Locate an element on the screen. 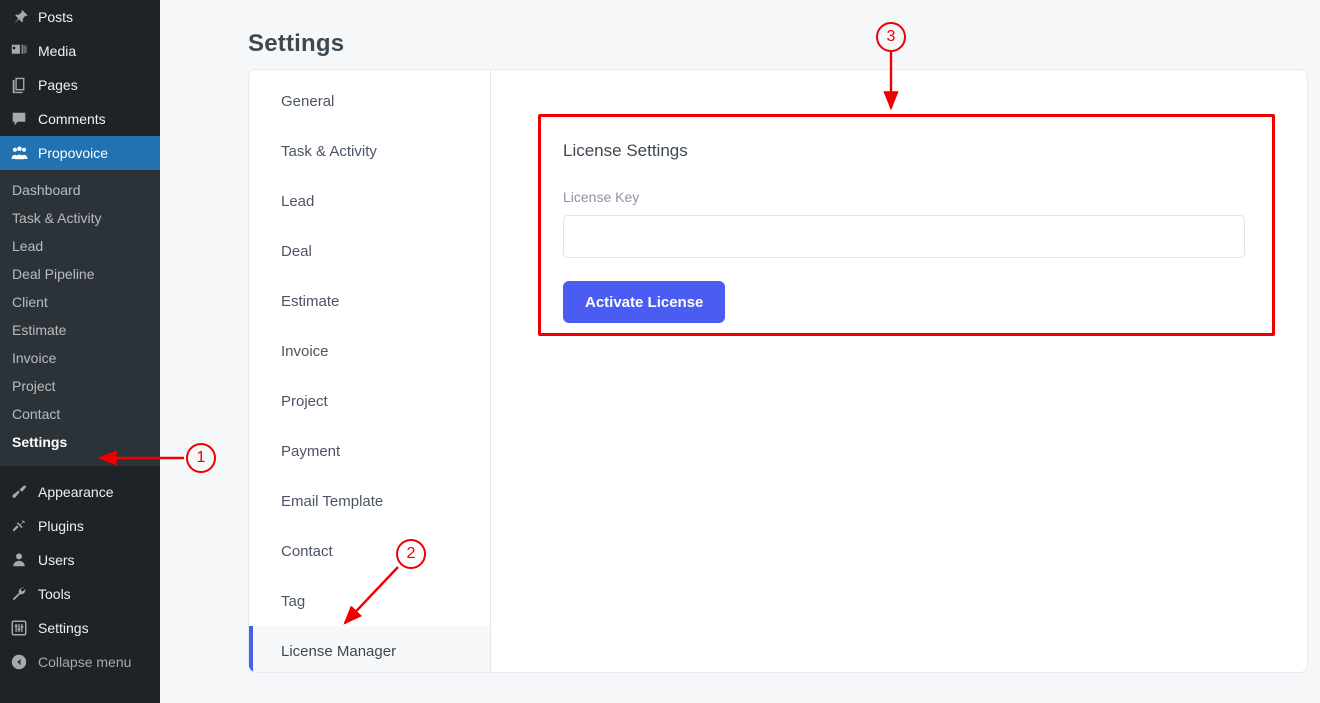  sidebar-item-posts: Posts is located at coordinates (80, 17).